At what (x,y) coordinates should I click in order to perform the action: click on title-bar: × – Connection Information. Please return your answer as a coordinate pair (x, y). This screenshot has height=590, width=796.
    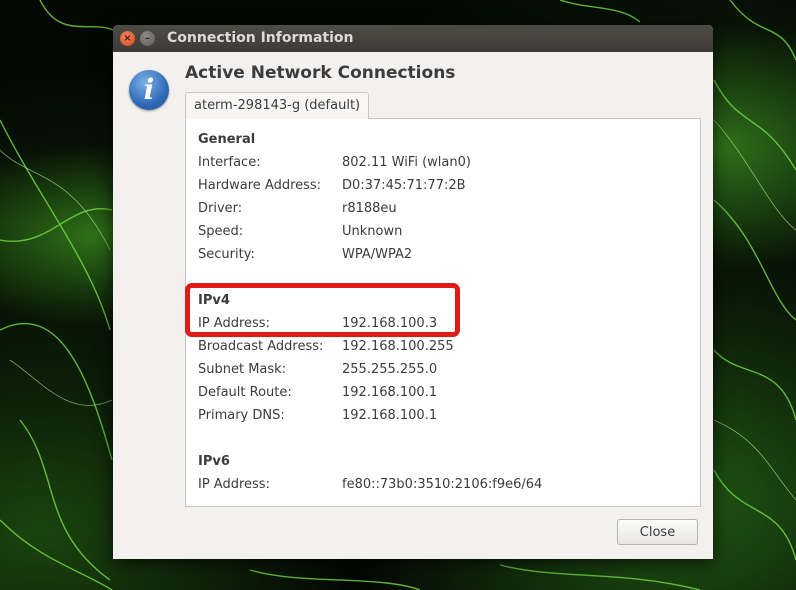
    Looking at the image, I should click on (413, 38).